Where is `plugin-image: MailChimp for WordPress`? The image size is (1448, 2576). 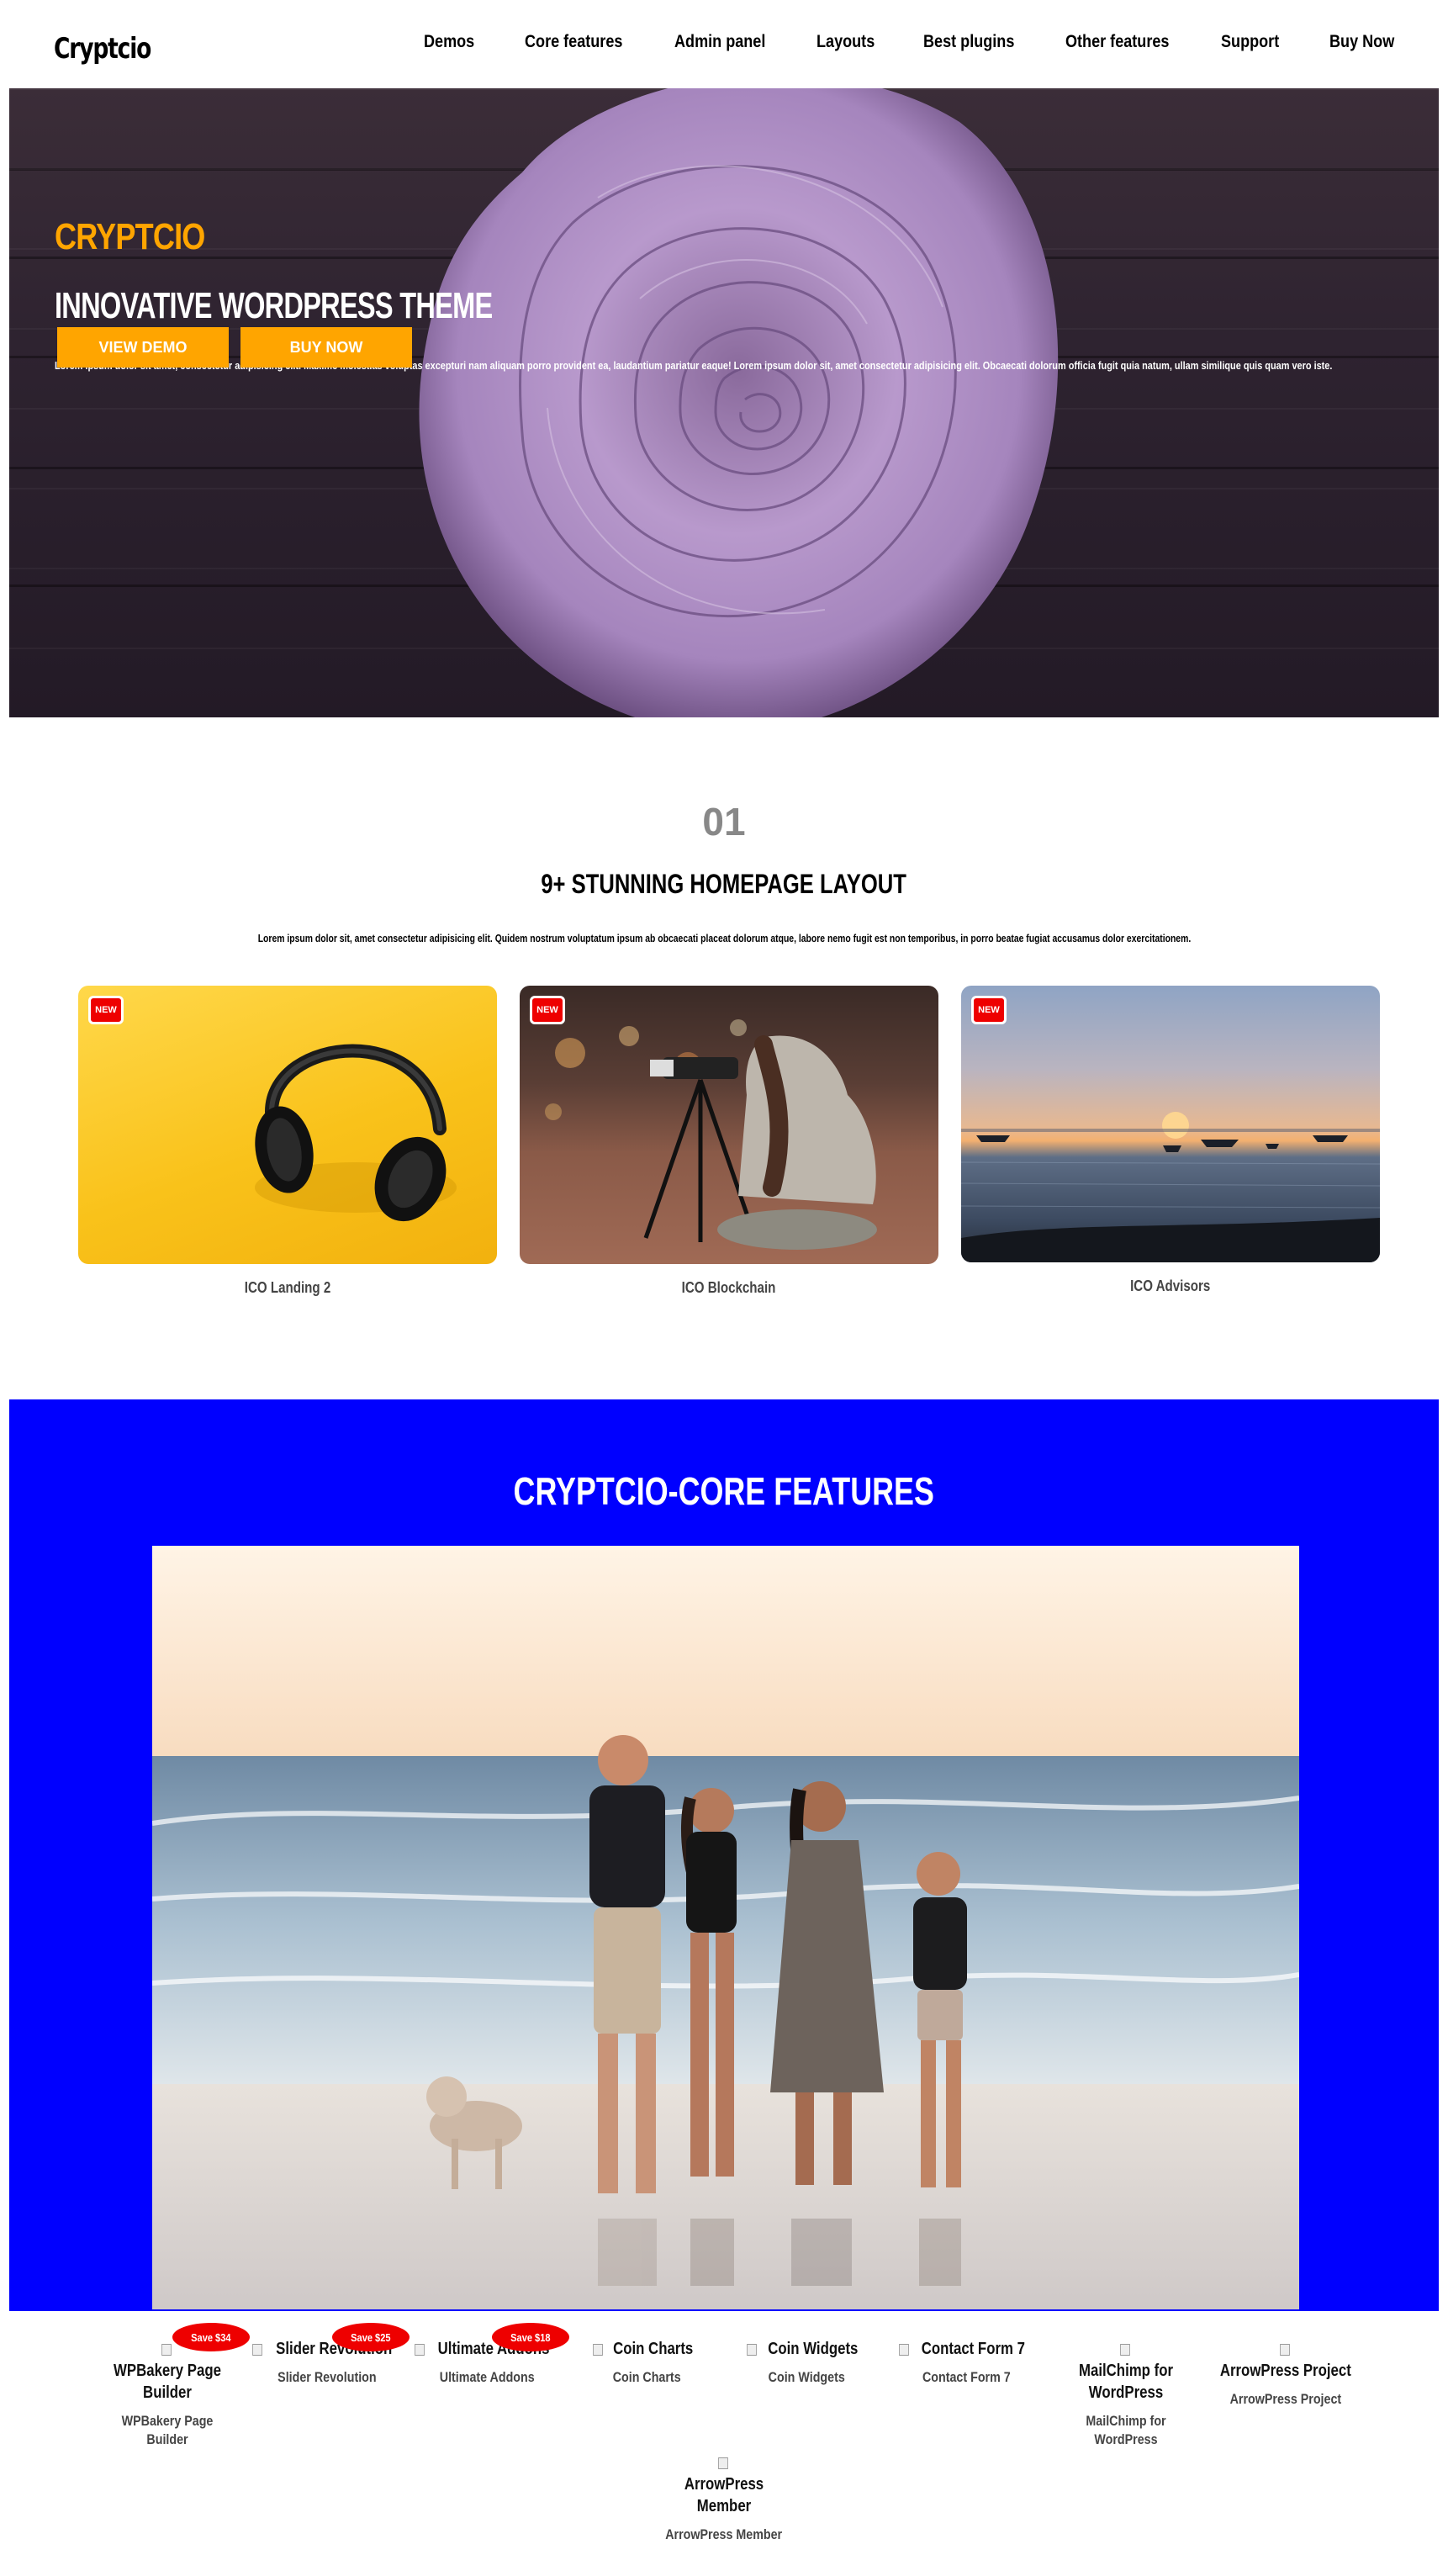 plugin-image: MailChimp for WordPress is located at coordinates (1126, 2371).